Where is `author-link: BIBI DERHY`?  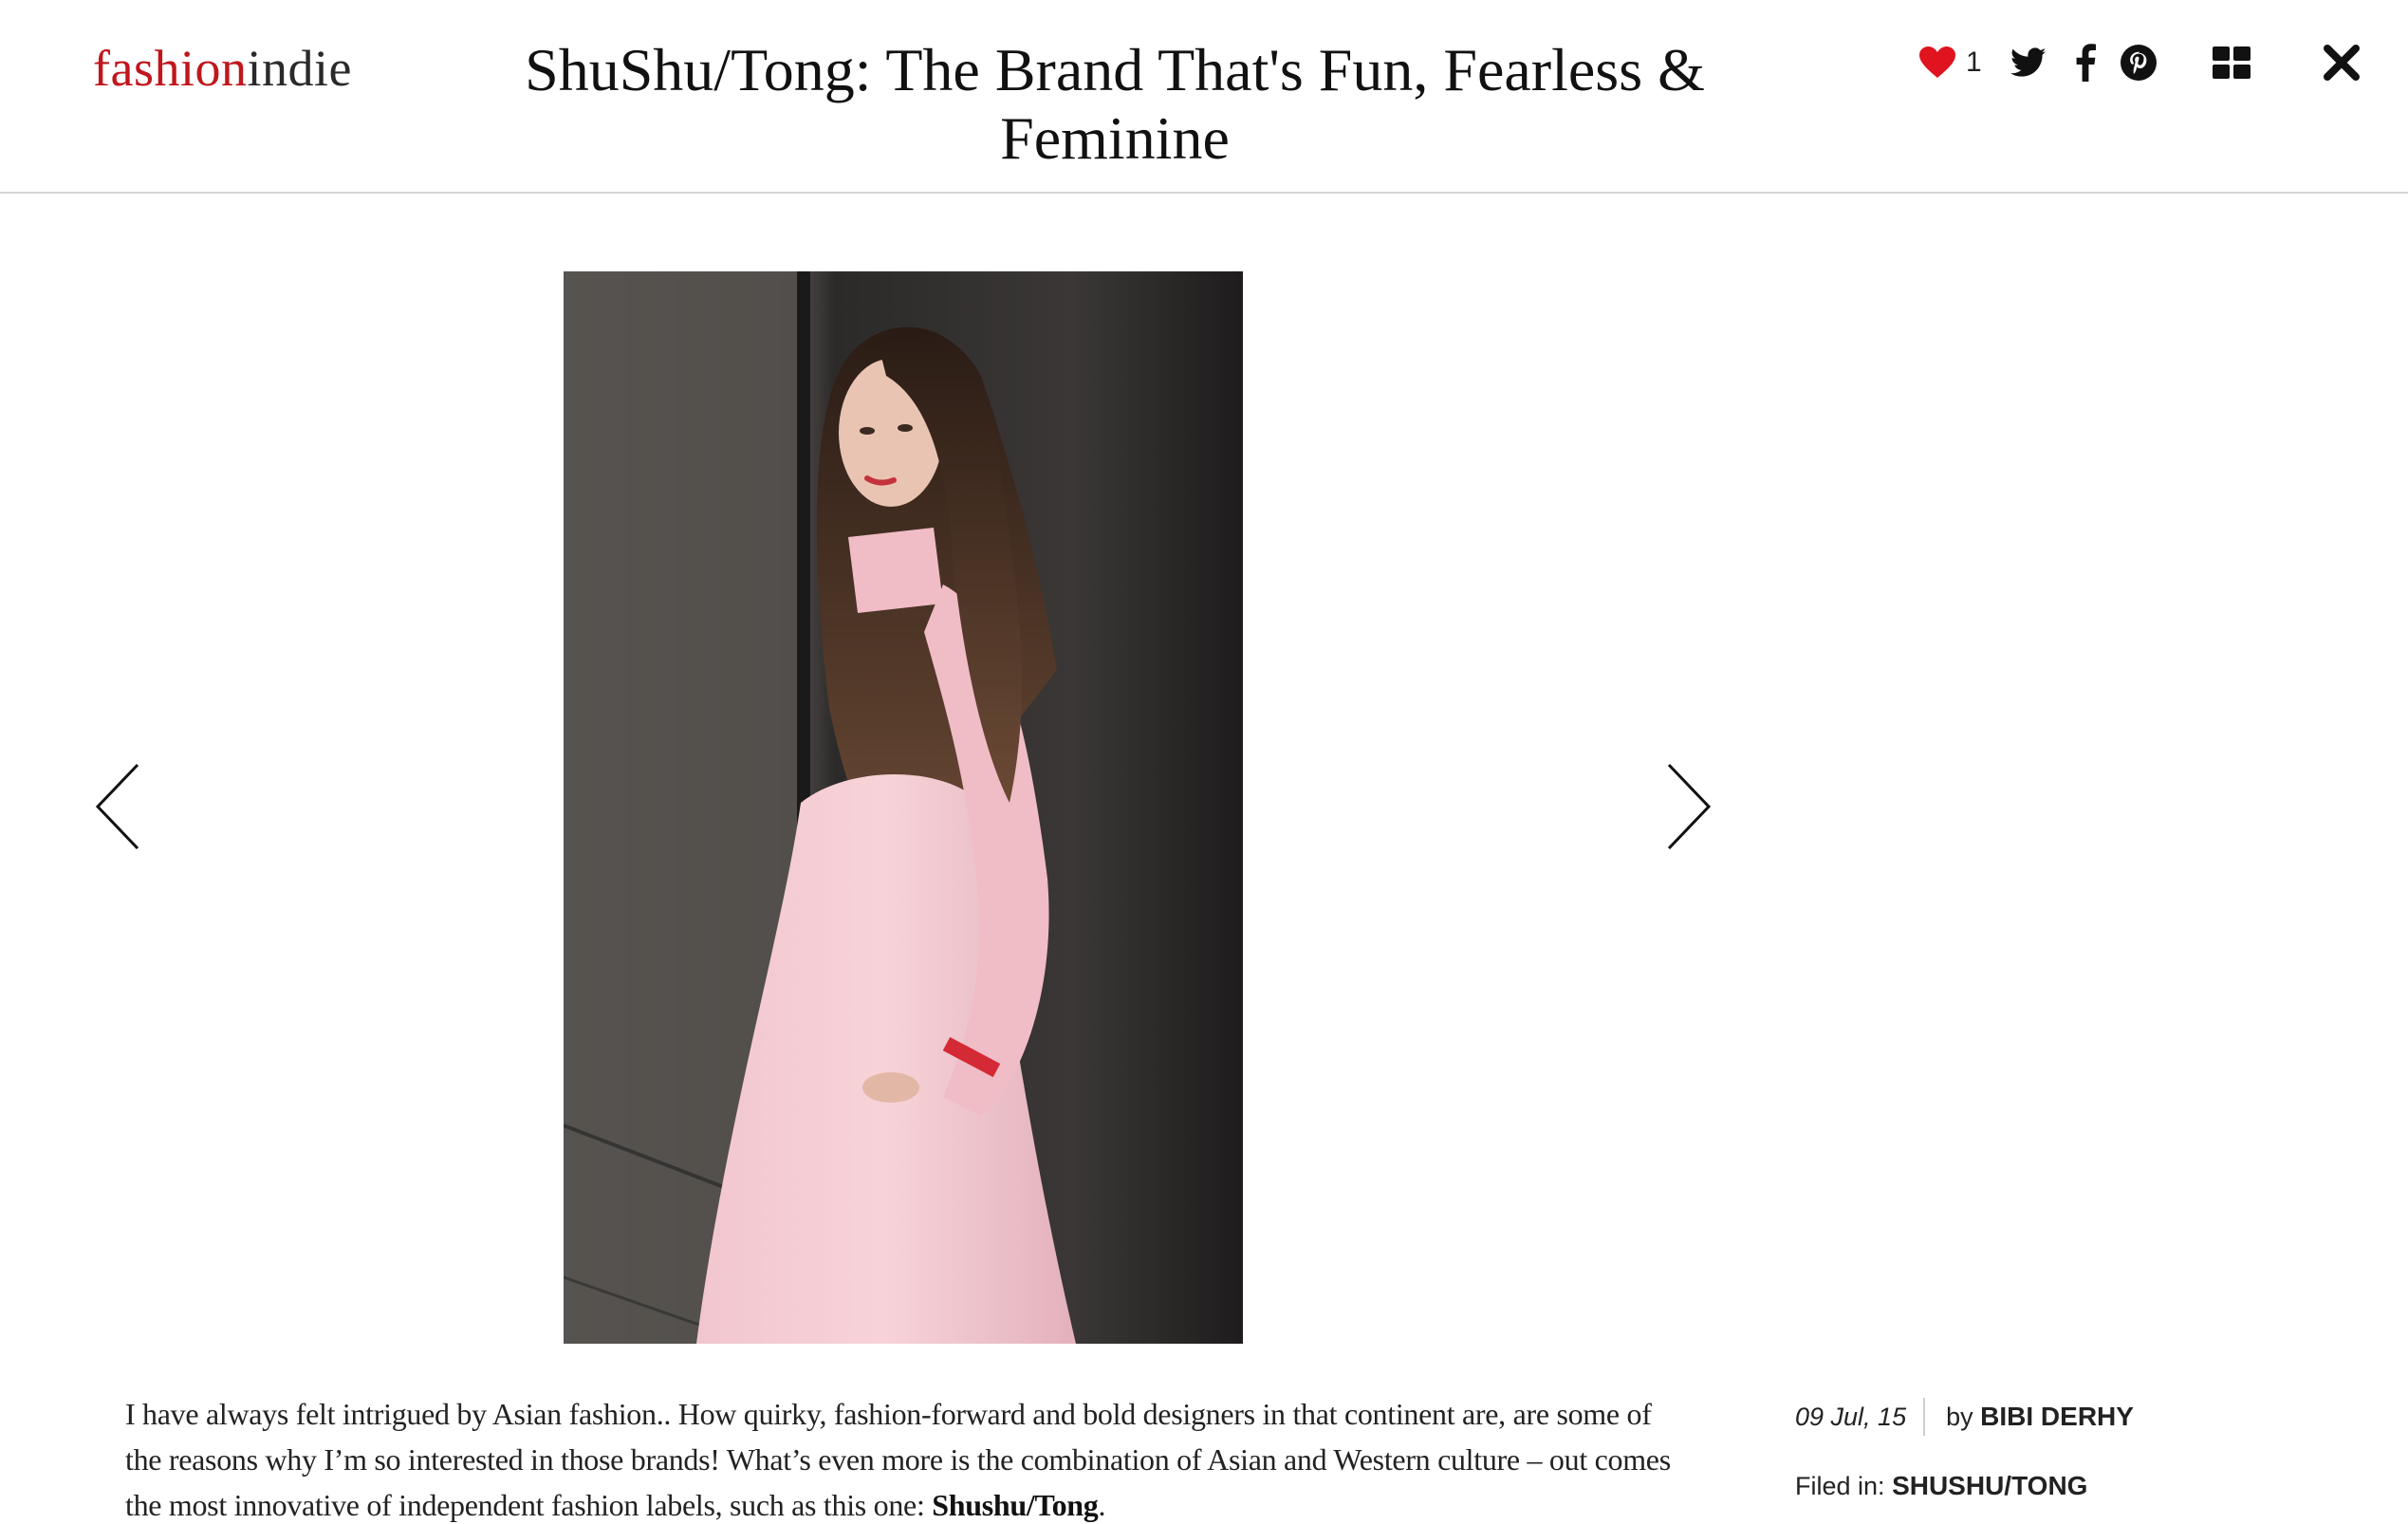
author-link: BIBI DERHY is located at coordinates (2057, 1416).